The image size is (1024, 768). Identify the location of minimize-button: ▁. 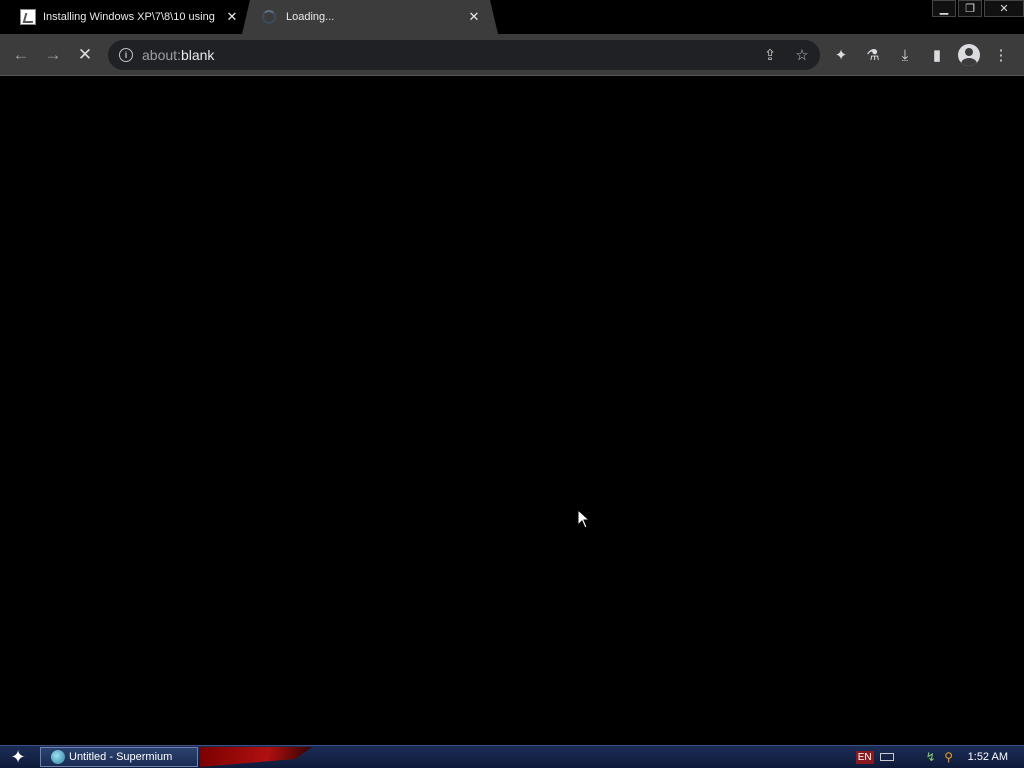
(944, 8).